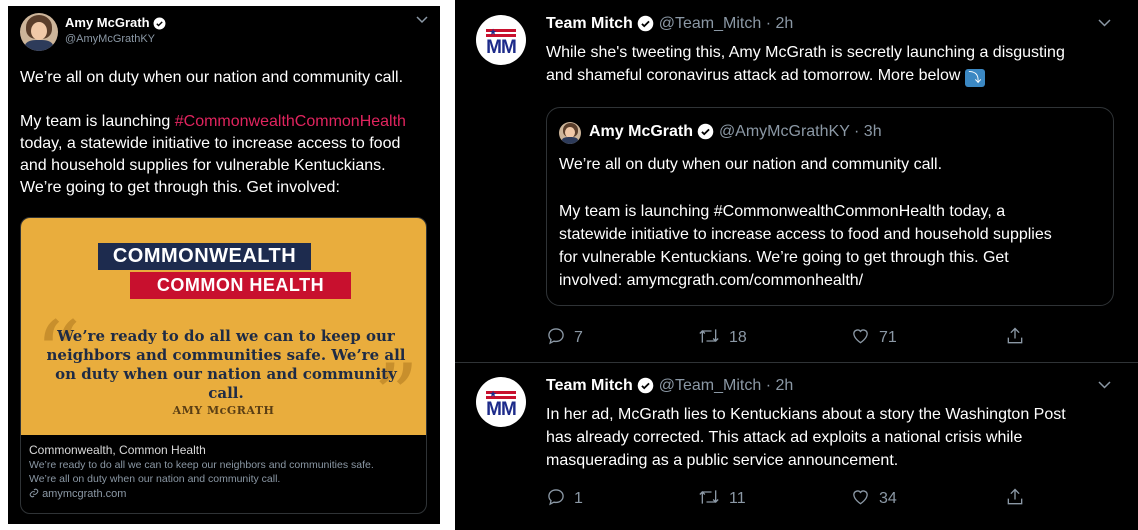 This screenshot has width=1138, height=530. I want to click on author-name-text: Amy McGrath, so click(107, 22).